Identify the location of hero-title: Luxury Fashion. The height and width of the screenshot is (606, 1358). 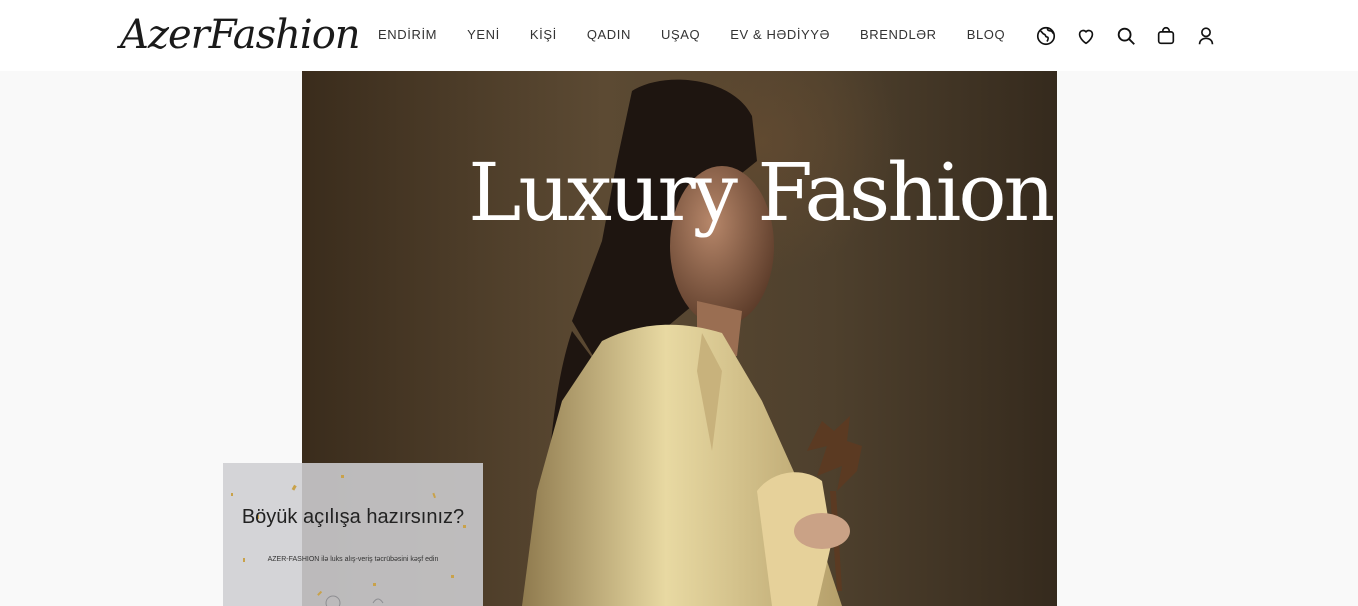
(761, 192).